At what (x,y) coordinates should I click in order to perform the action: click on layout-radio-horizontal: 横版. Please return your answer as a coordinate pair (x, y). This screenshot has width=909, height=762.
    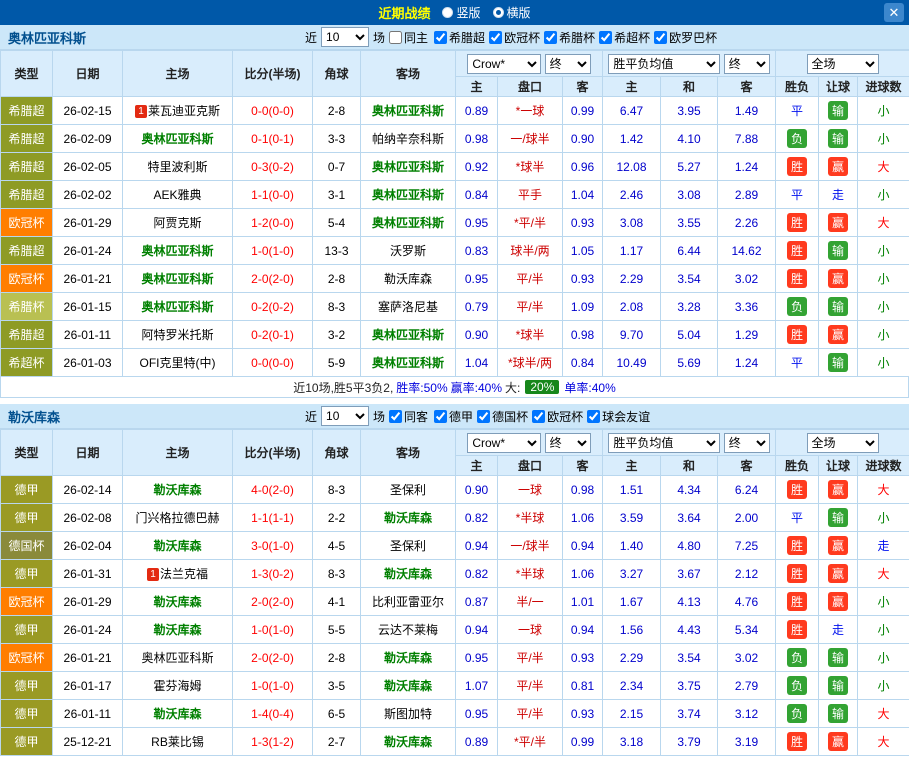
    Looking at the image, I should click on (512, 12).